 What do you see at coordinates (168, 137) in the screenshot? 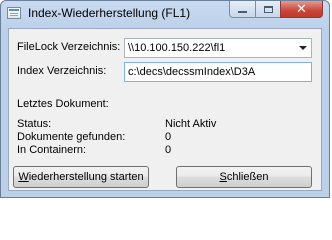
I see `documents-found-value: 0` at bounding box center [168, 137].